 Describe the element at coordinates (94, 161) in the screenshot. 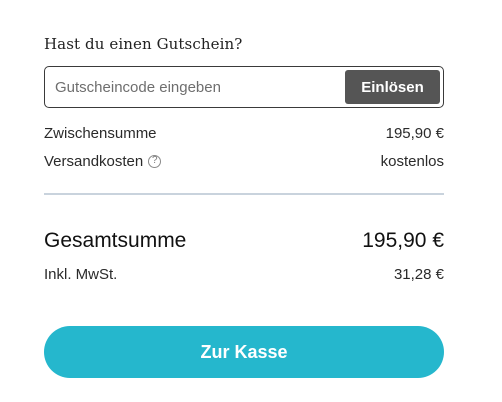

I see `shipping-label: Versandkosten` at that location.